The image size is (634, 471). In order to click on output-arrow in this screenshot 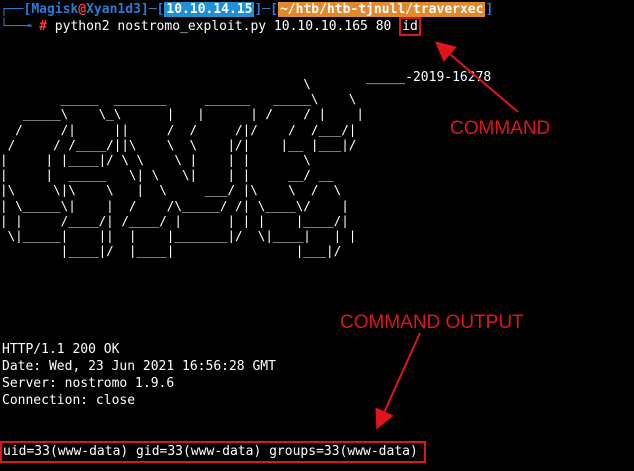, I will do `click(398, 381)`.